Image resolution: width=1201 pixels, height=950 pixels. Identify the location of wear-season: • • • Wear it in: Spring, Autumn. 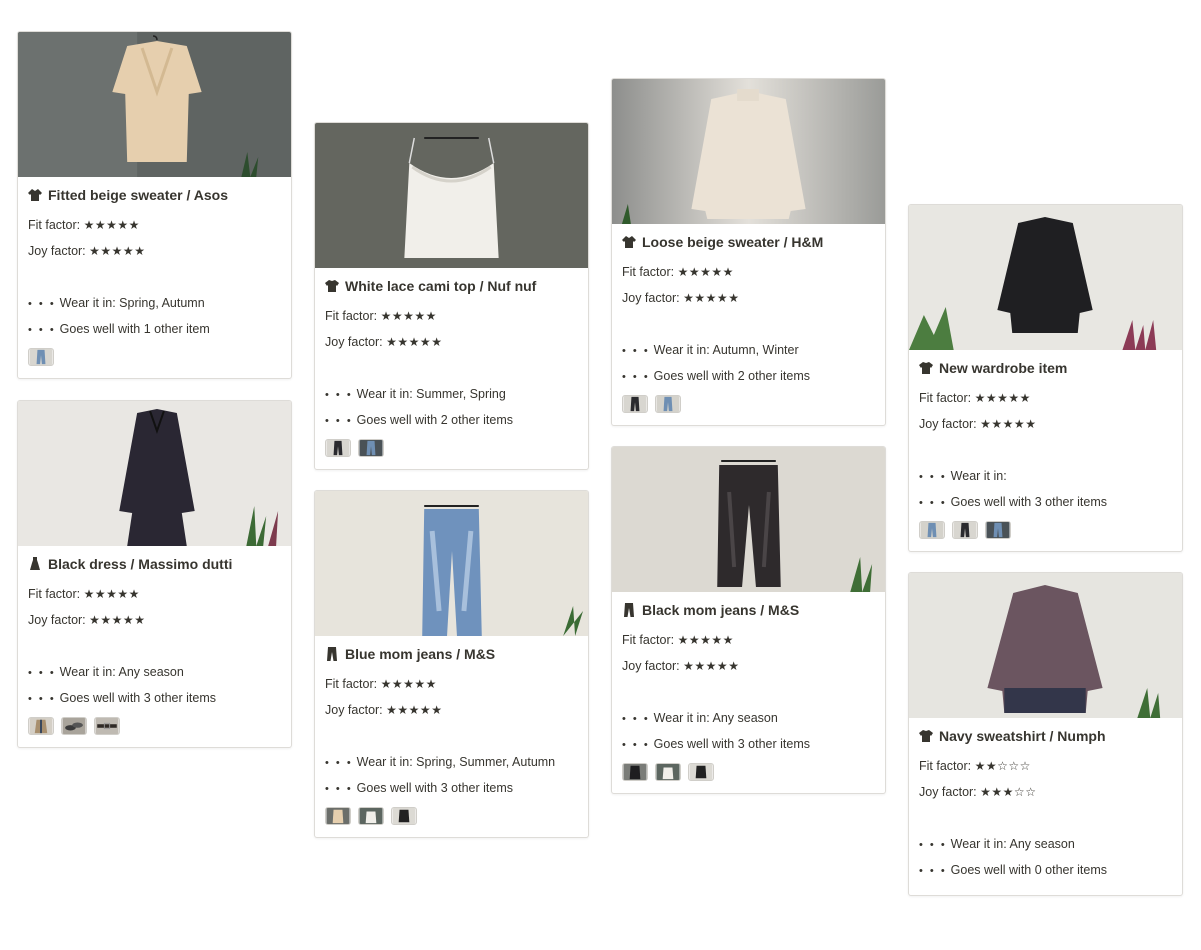
(116, 303).